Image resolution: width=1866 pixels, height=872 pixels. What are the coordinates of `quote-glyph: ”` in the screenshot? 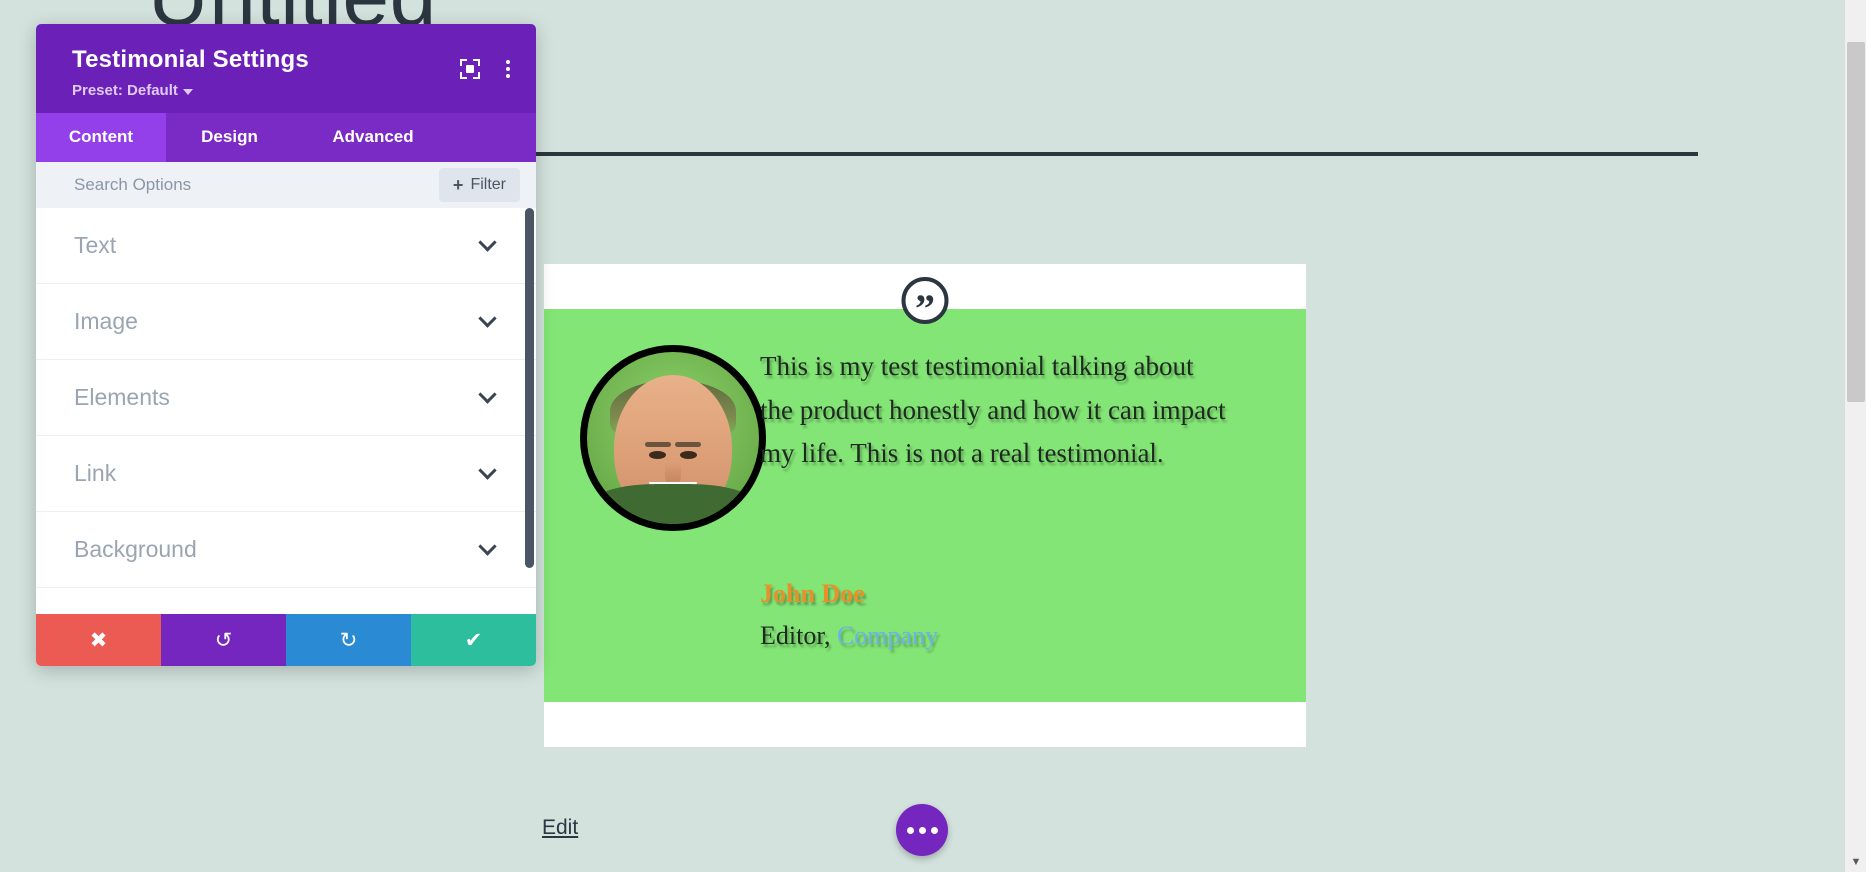 It's located at (925, 308).